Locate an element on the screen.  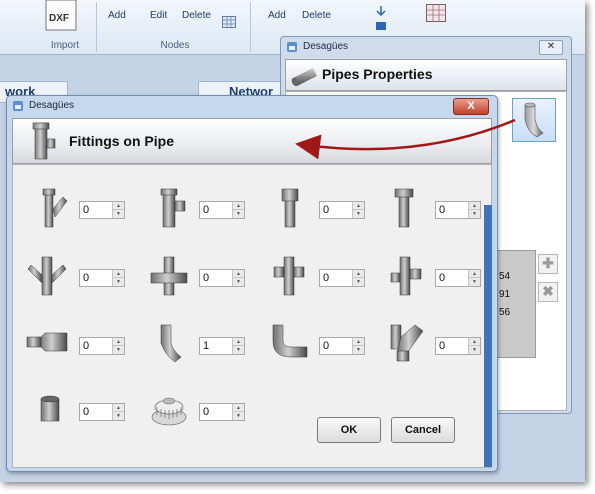
corner-tee-icon is located at coordinates (403, 276).